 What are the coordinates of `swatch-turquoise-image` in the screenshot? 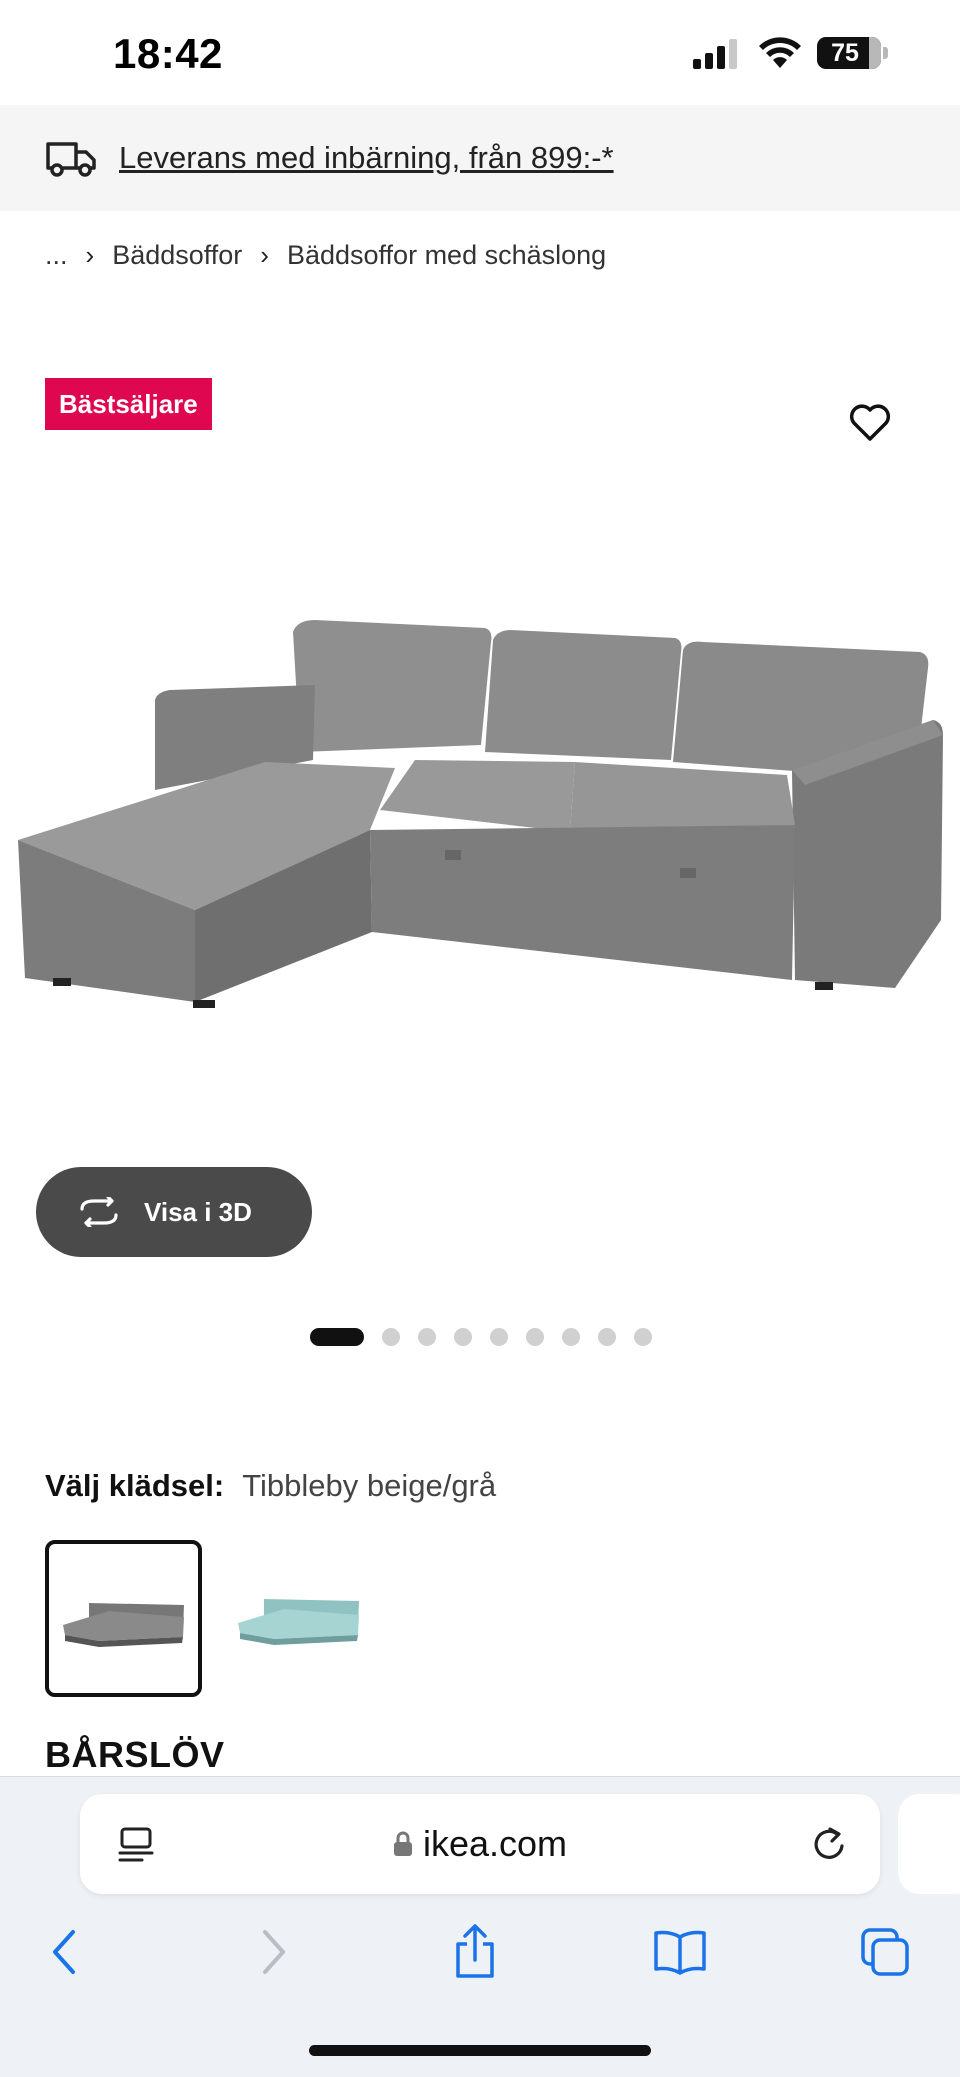 It's located at (298, 1621).